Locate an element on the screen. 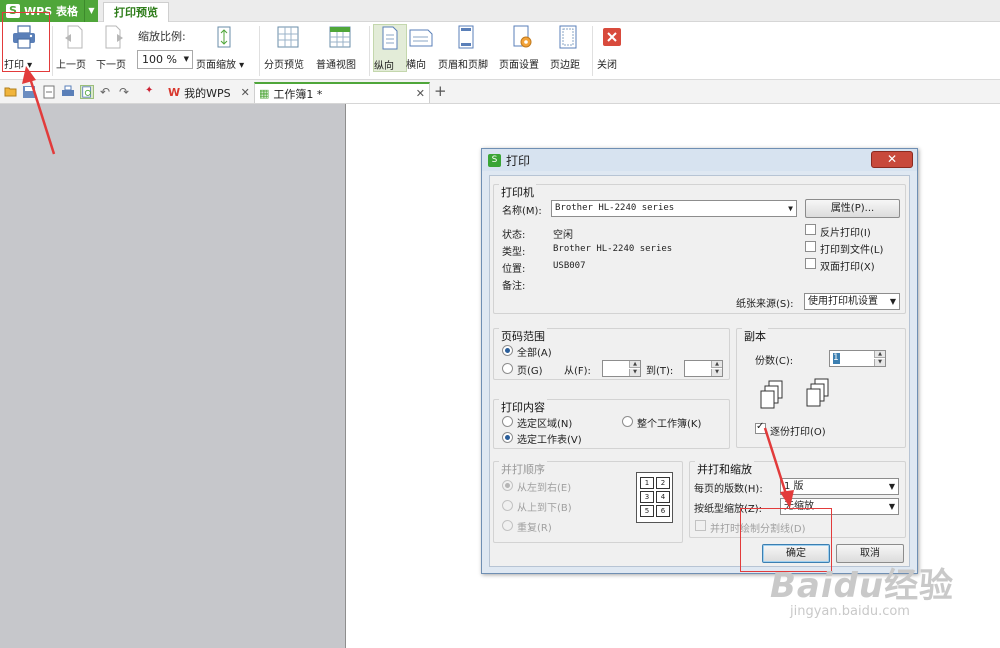 Image resolution: width=1000 pixels, height=648 pixels. dialog-close-button: ✕ is located at coordinates (892, 159).